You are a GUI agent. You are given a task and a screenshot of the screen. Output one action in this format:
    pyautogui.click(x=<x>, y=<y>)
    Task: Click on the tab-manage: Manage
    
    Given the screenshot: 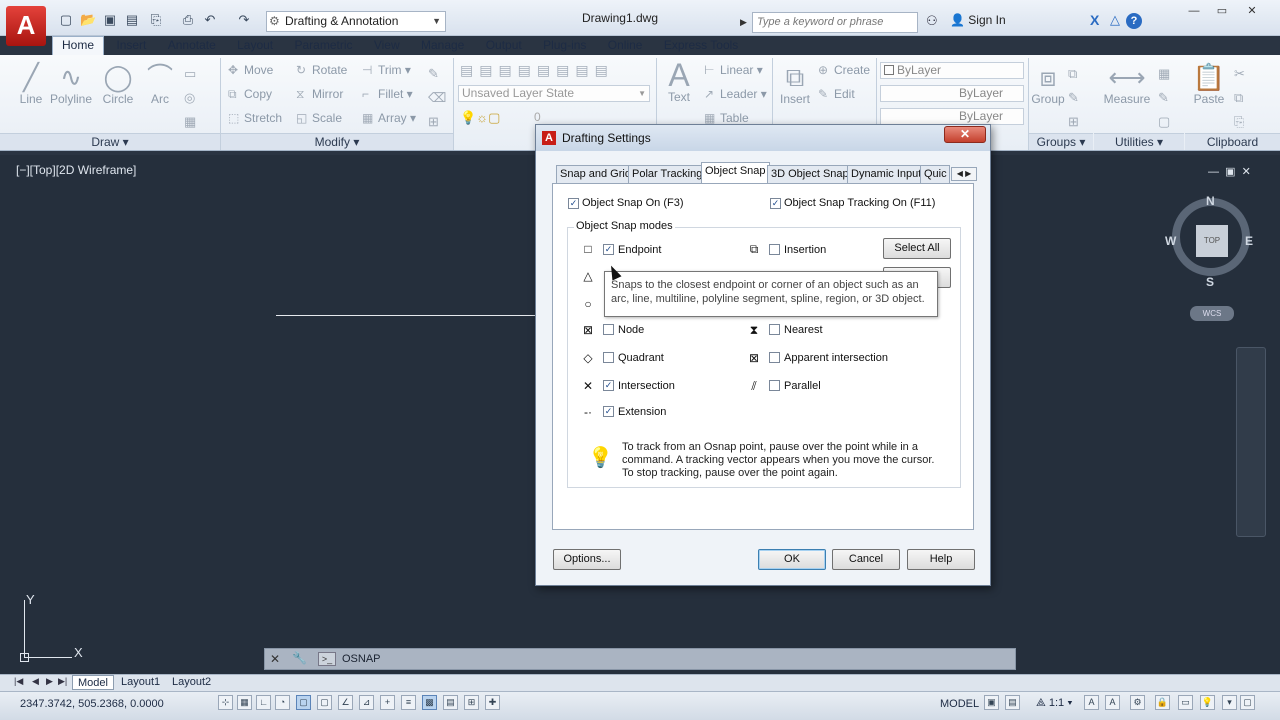 What is the action you would take?
    pyautogui.click(x=442, y=46)
    